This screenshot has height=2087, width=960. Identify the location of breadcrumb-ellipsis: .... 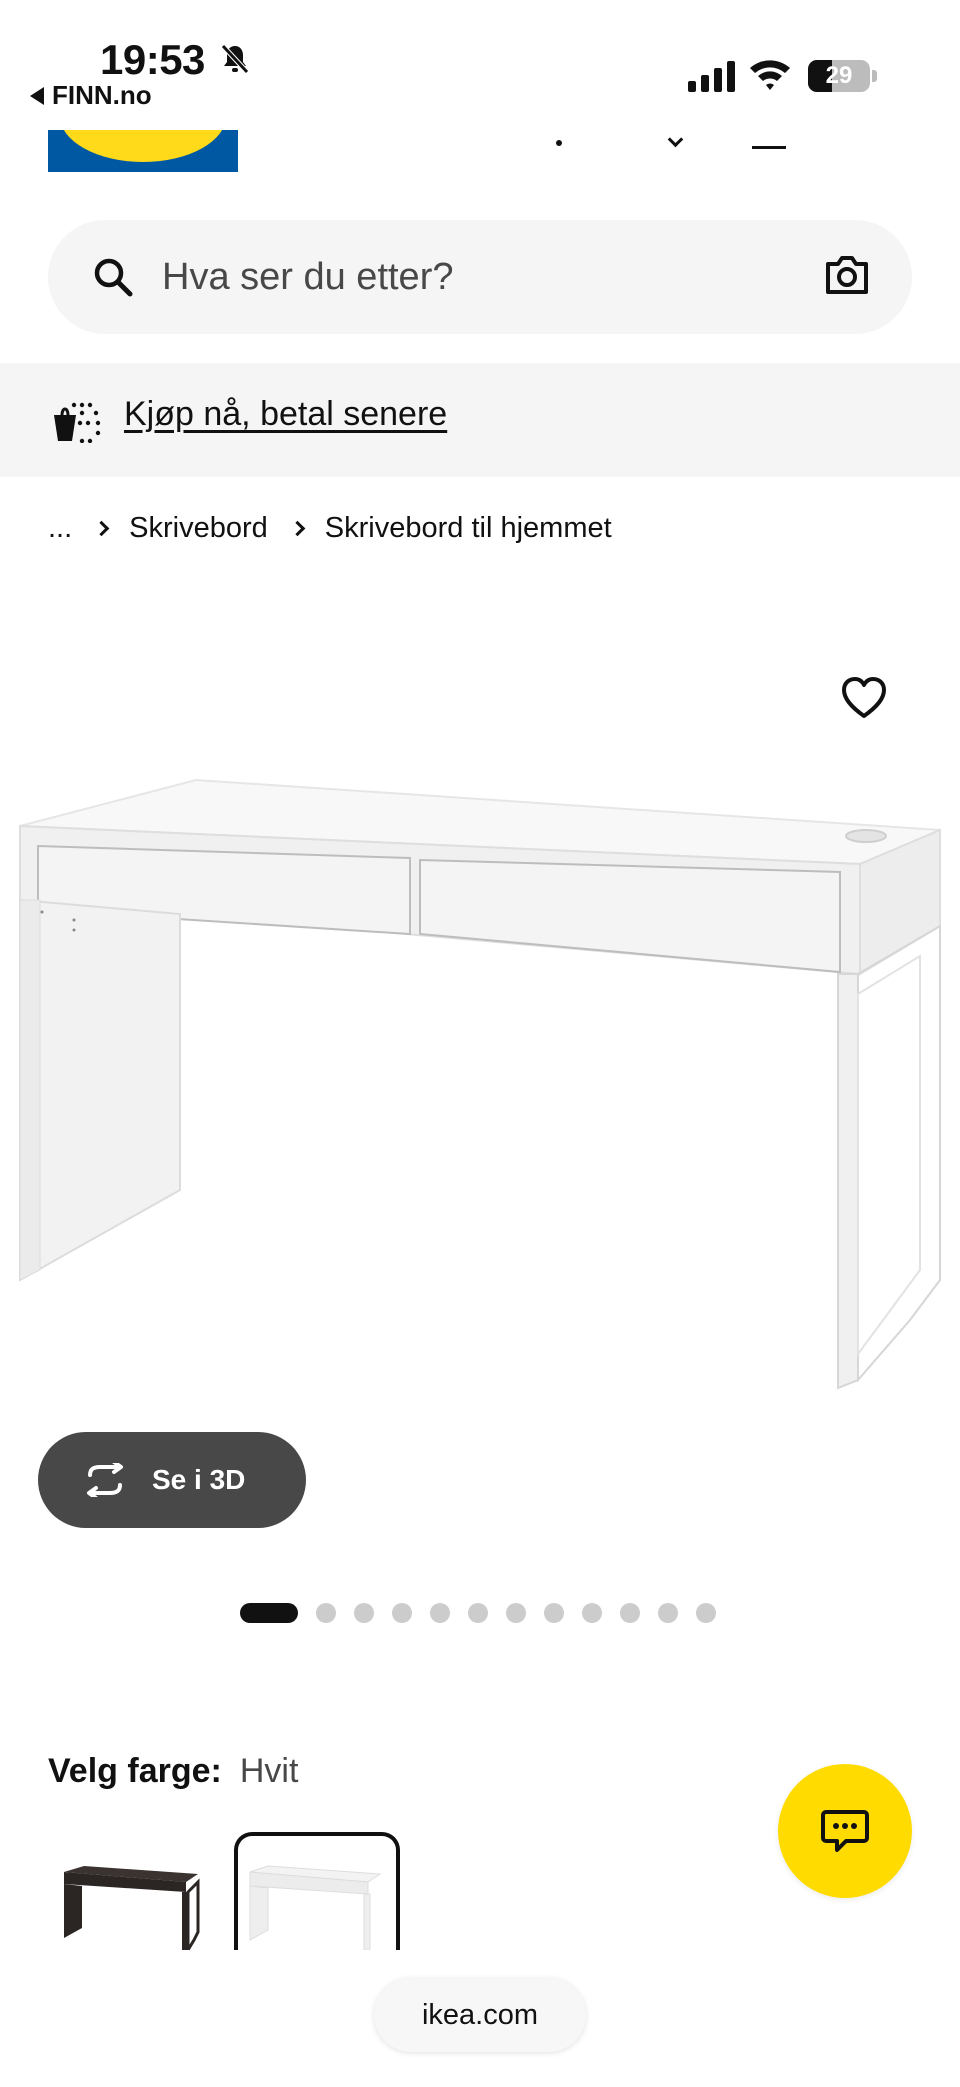
(60, 528).